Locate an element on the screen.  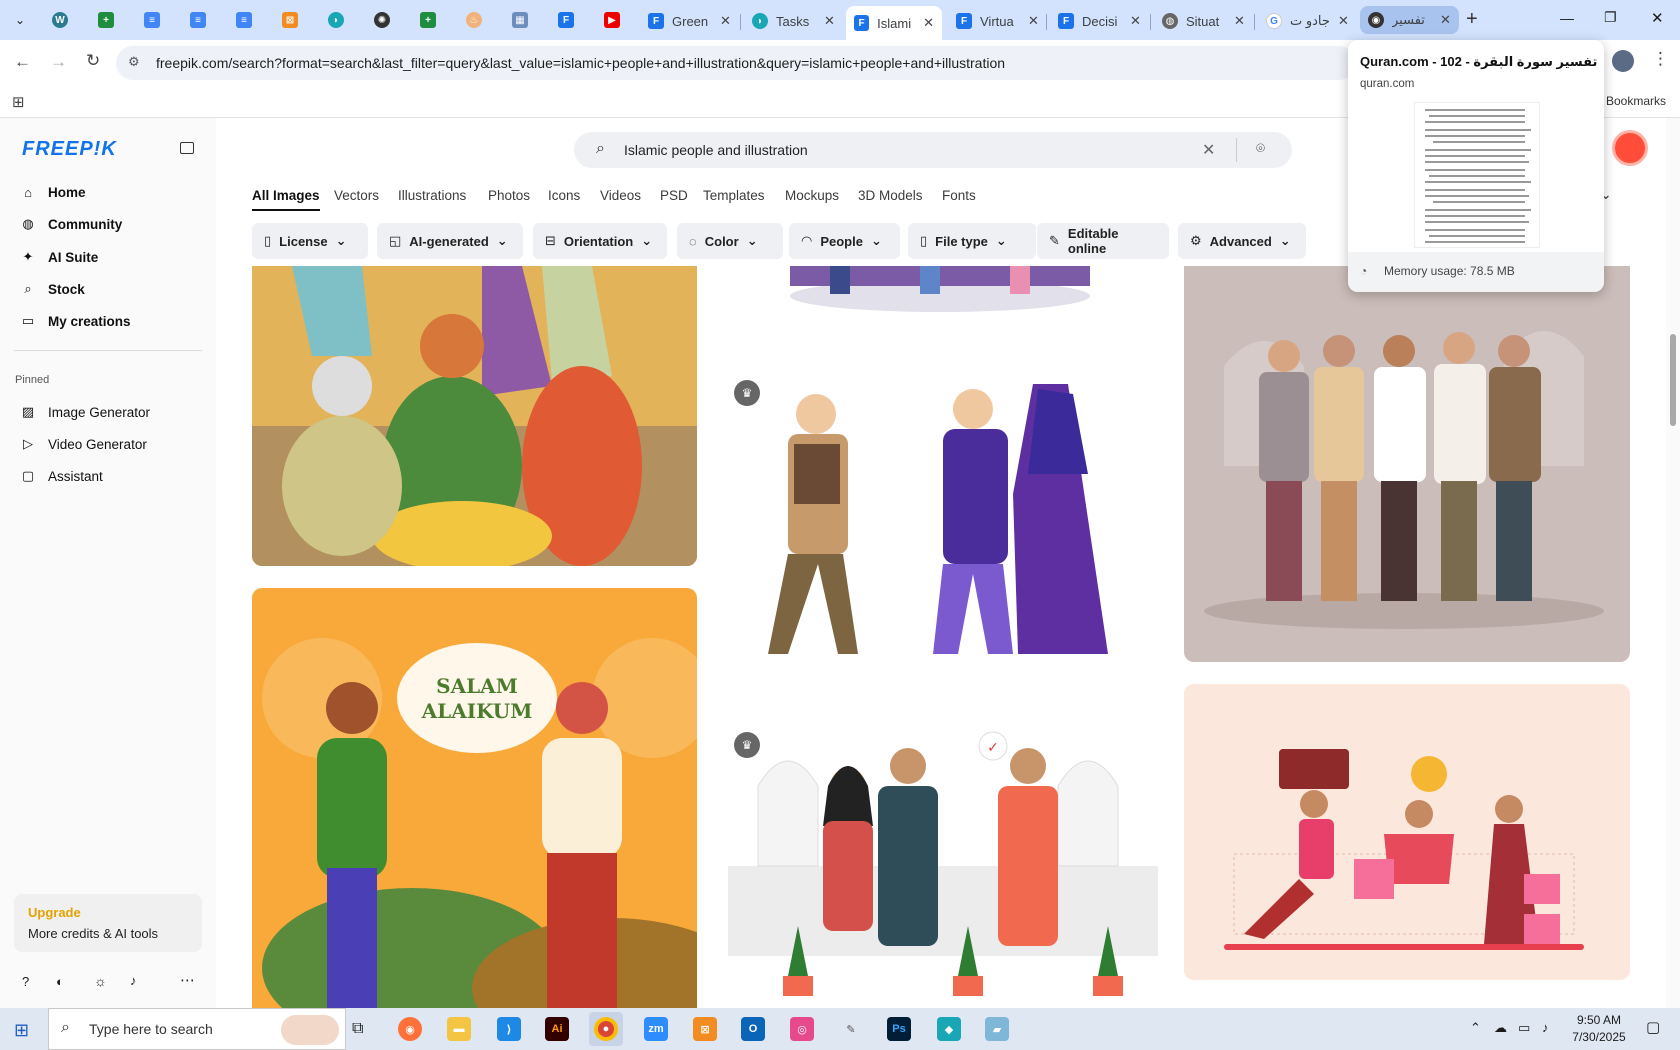
category-tab: Illustrations is located at coordinates (432, 195).